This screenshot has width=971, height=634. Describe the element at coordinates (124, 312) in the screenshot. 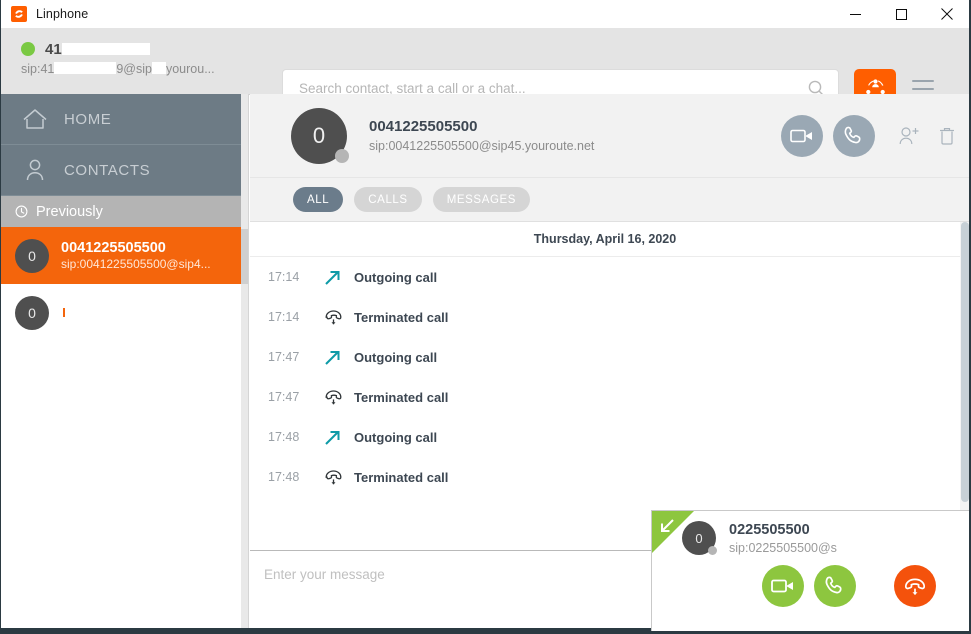

I see `list-item: 0` at that location.